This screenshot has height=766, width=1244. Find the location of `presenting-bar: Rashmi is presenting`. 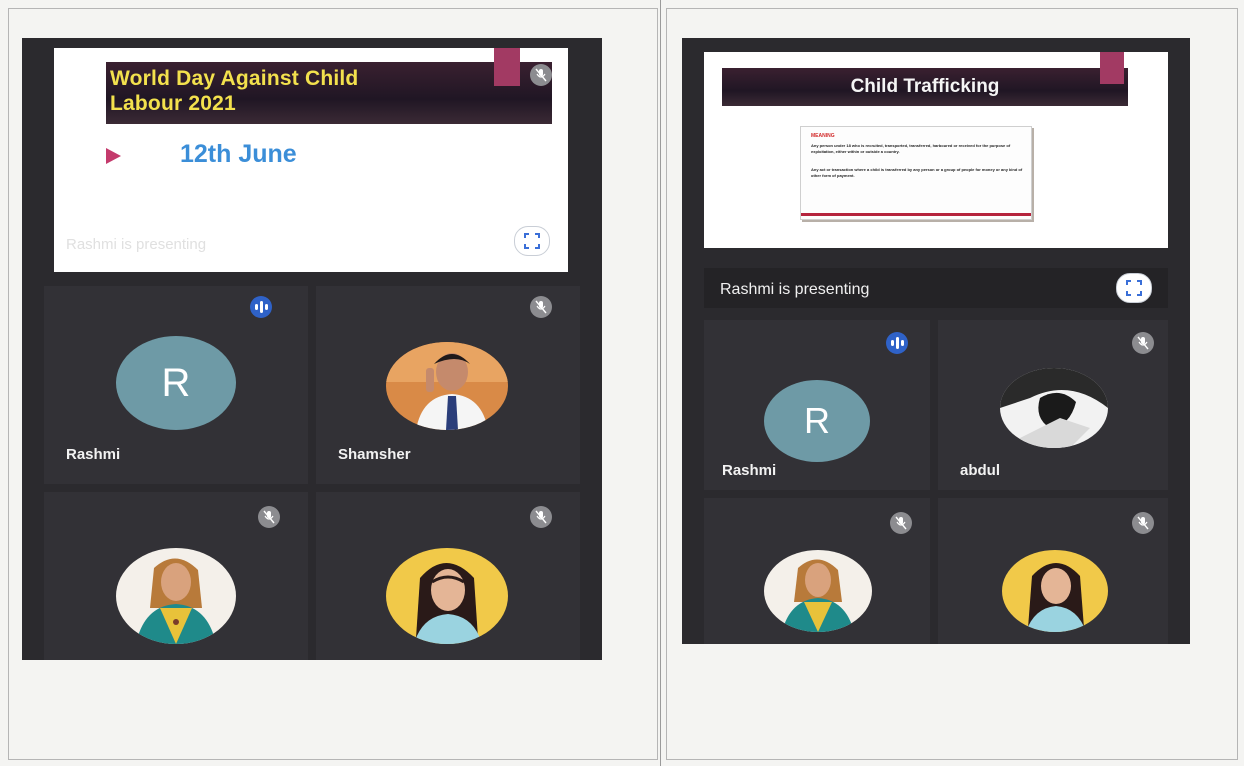

presenting-bar: Rashmi is presenting is located at coordinates (936, 288).